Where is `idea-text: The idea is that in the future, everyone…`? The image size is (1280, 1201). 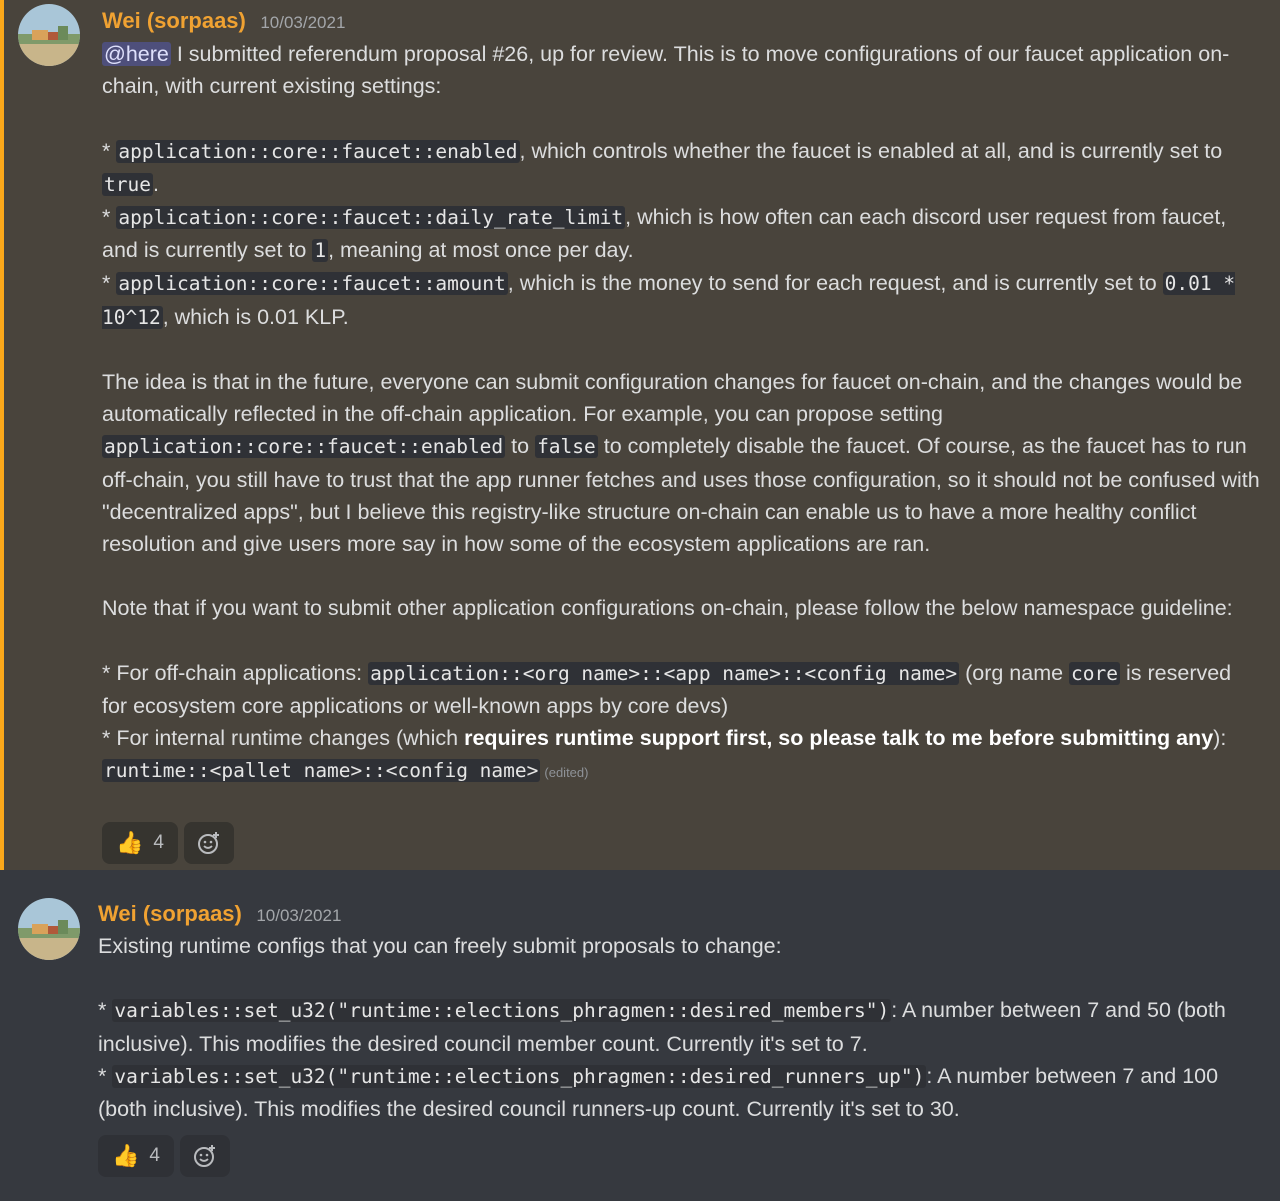 idea-text: The idea is that in the future, everyone… is located at coordinates (672, 398).